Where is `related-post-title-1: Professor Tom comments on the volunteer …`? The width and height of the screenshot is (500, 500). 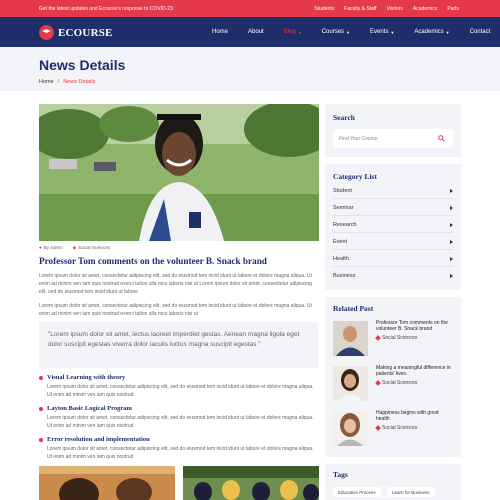 related-post-title-1: Professor Tom comments on the volunteer … is located at coordinates (413, 326).